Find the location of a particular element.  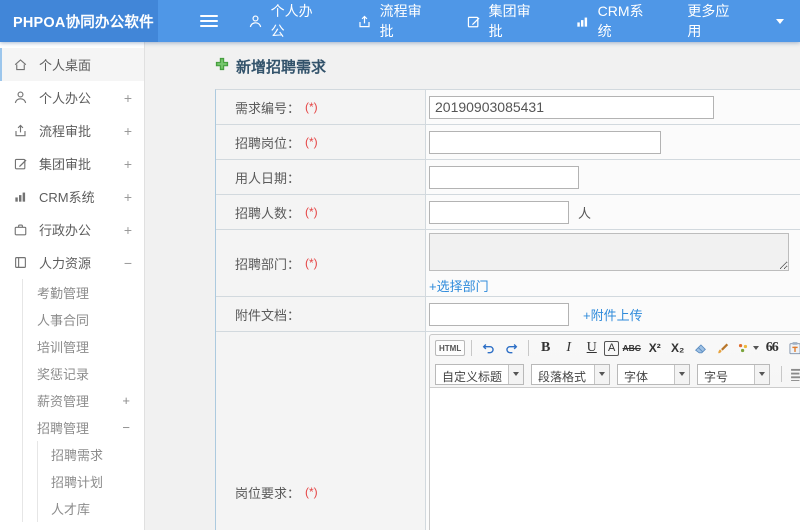

menu-toggle-icon is located at coordinates (208, 21).